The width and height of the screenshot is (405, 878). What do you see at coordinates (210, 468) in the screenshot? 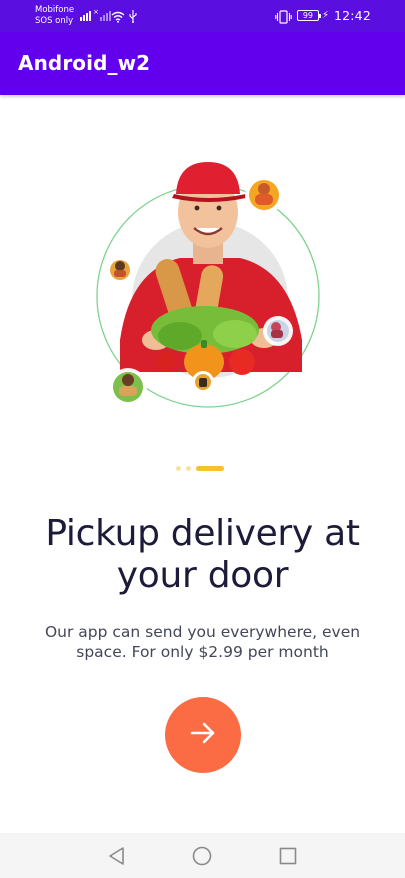
I see `page-dot-active` at bounding box center [210, 468].